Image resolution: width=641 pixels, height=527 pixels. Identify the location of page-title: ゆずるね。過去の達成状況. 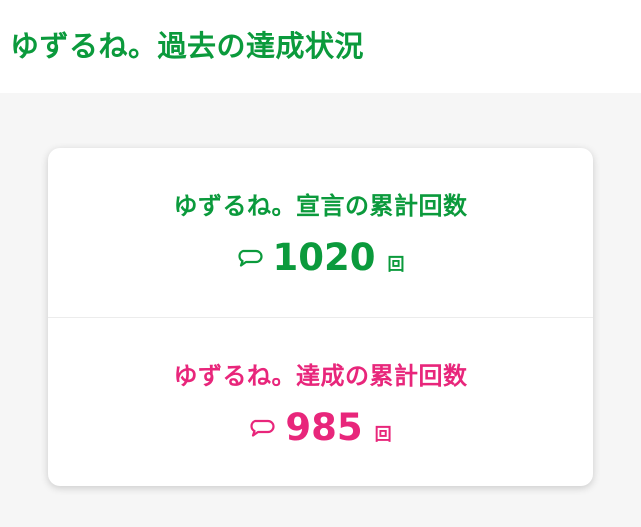
(187, 45).